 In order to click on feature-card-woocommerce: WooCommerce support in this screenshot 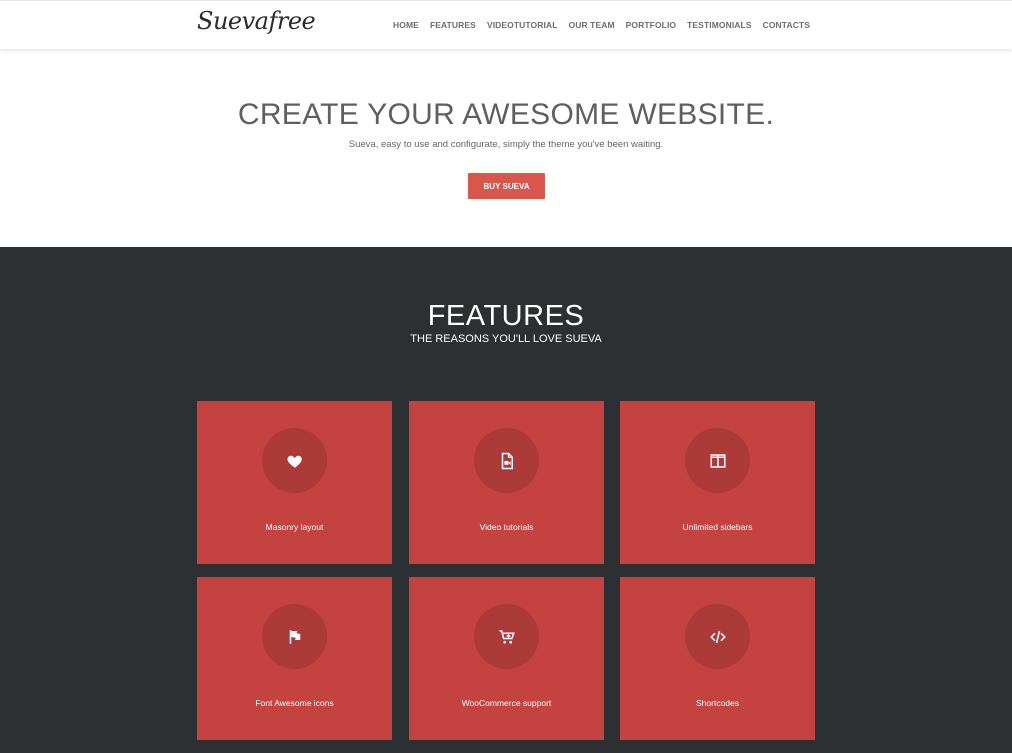, I will do `click(506, 658)`.